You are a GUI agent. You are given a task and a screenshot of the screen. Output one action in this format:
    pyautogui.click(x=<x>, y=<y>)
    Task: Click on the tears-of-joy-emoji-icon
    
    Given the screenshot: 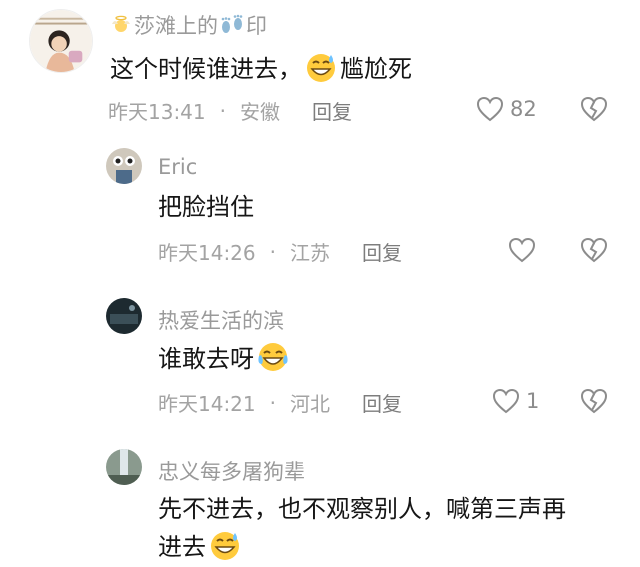 What is the action you would take?
    pyautogui.click(x=273, y=357)
    